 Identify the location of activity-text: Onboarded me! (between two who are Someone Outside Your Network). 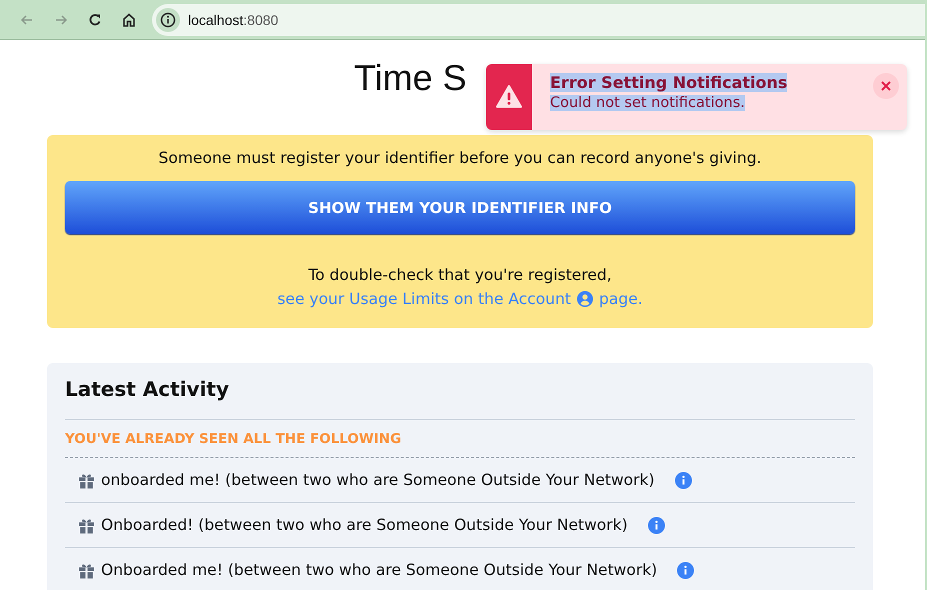
(379, 570).